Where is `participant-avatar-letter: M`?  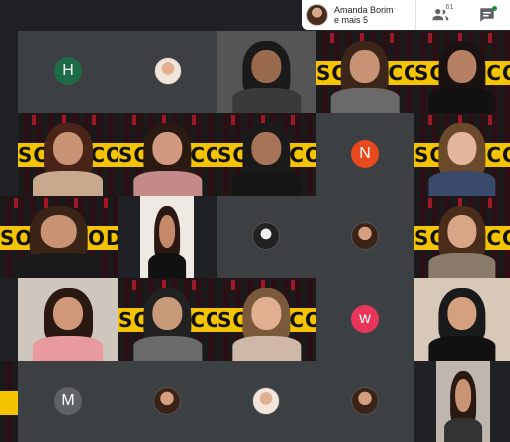
participant-avatar-letter: M is located at coordinates (68, 401).